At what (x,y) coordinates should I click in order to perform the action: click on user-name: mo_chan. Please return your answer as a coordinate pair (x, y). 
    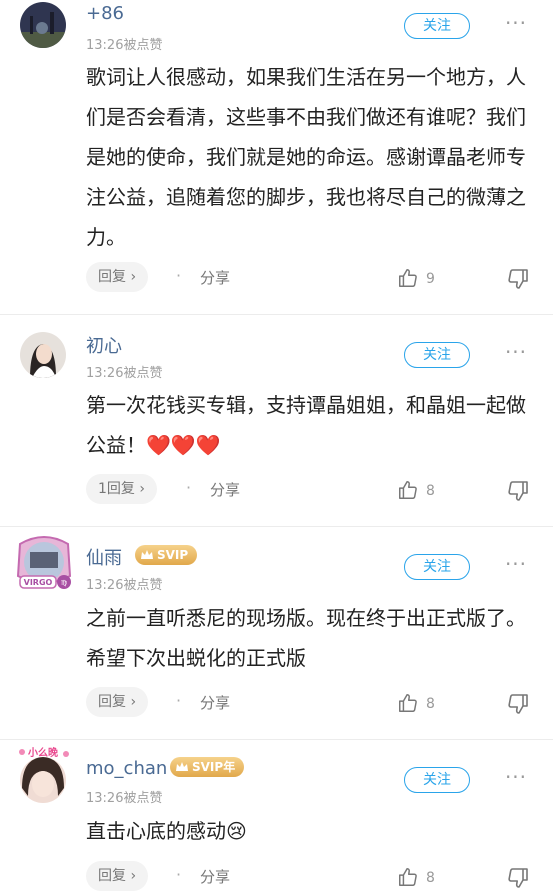
    Looking at the image, I should click on (126, 768).